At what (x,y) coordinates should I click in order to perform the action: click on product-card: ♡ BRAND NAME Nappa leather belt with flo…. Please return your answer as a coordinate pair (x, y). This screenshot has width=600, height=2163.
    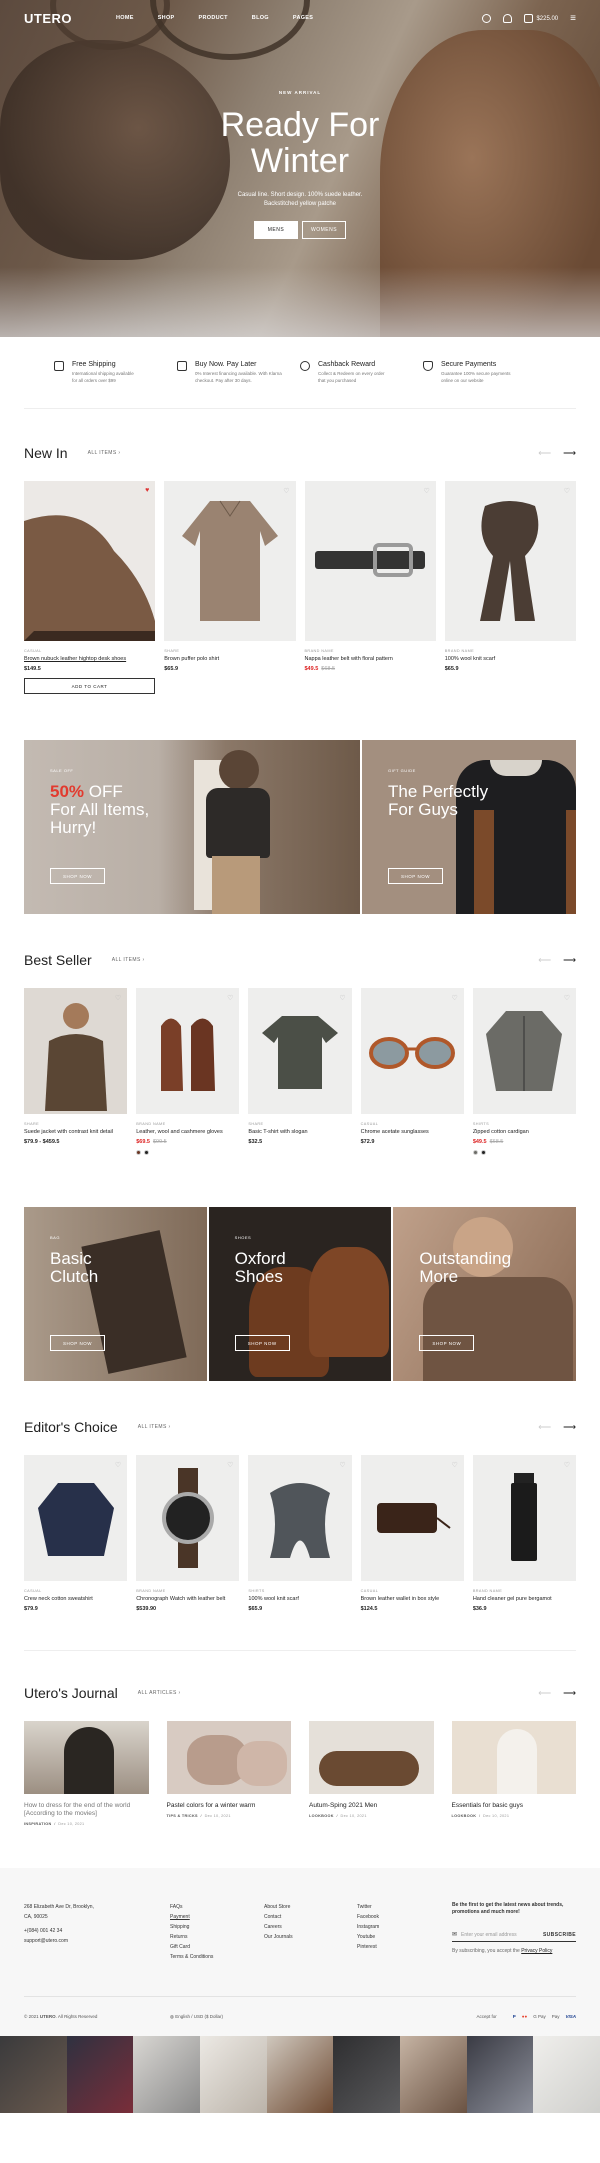
    Looking at the image, I should click on (370, 587).